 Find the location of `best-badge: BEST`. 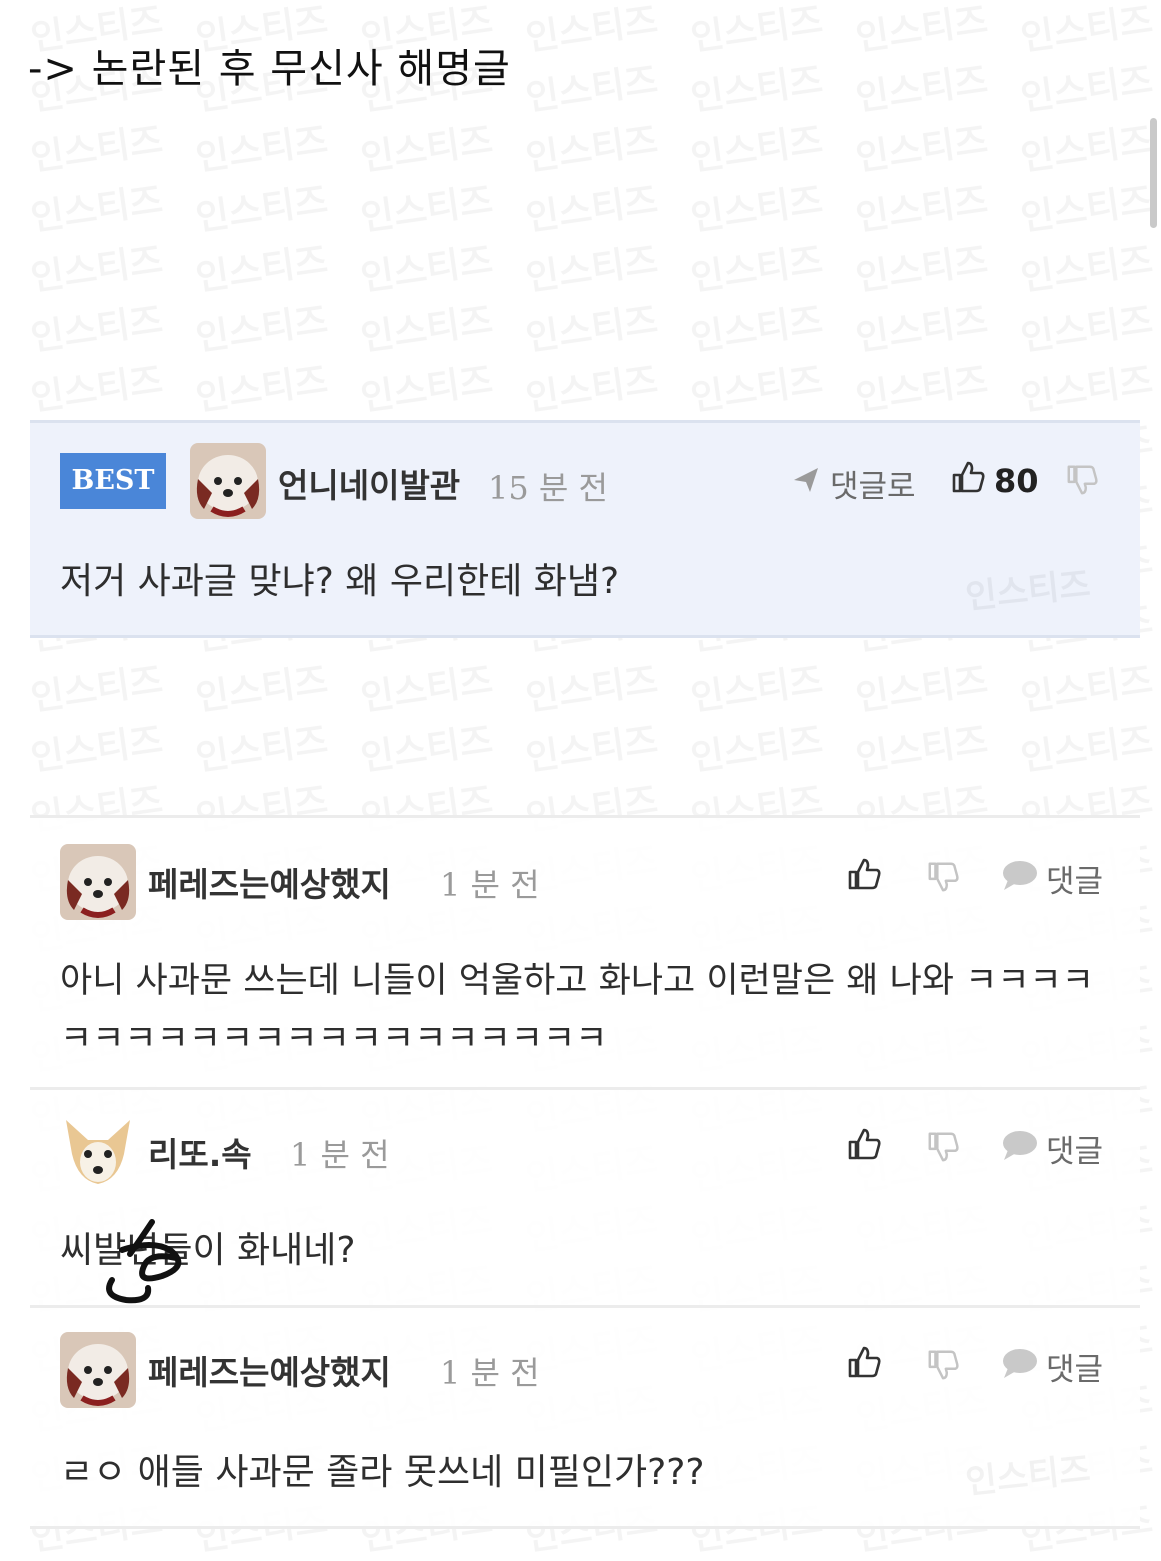

best-badge: BEST is located at coordinates (113, 481).